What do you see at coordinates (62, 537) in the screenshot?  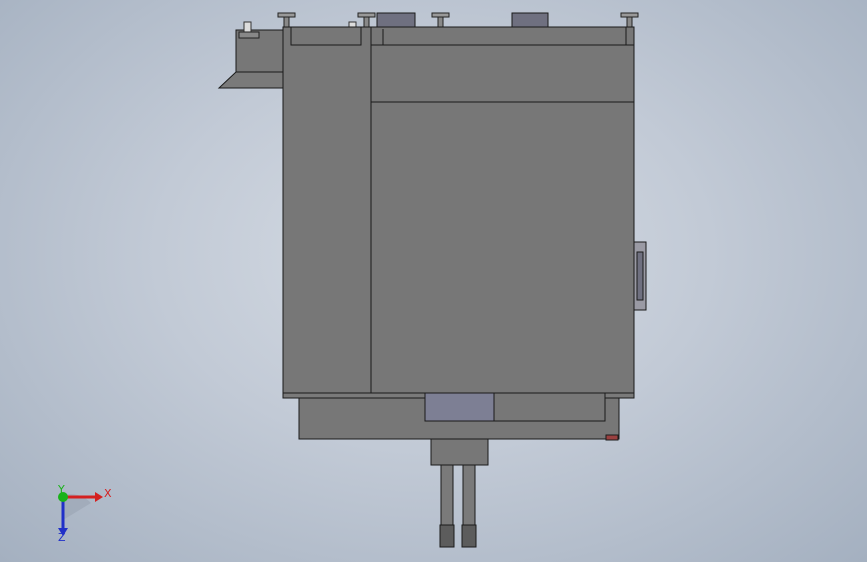 I see `z-axis-label: Z` at bounding box center [62, 537].